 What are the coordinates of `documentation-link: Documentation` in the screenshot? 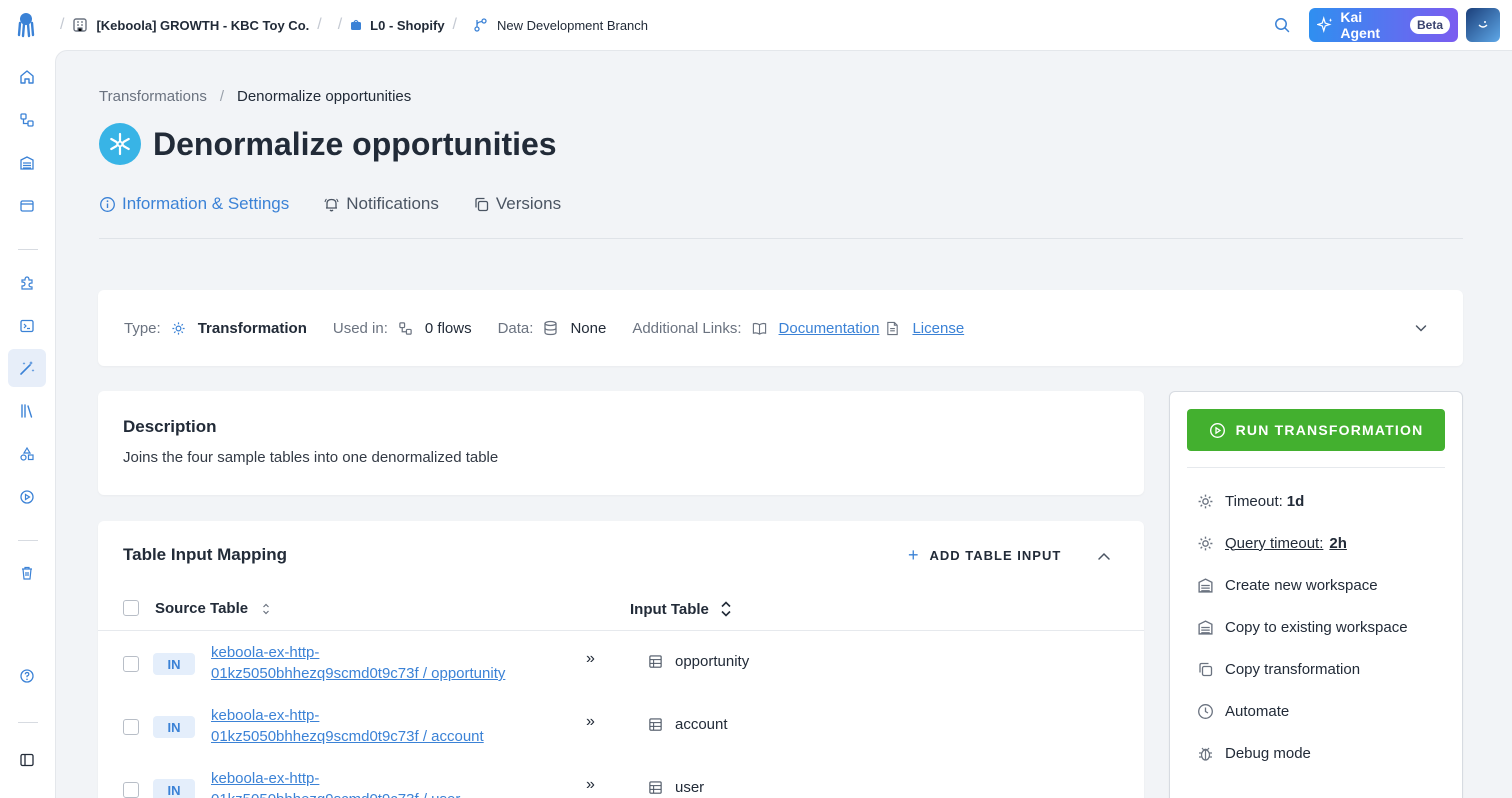 It's located at (829, 328).